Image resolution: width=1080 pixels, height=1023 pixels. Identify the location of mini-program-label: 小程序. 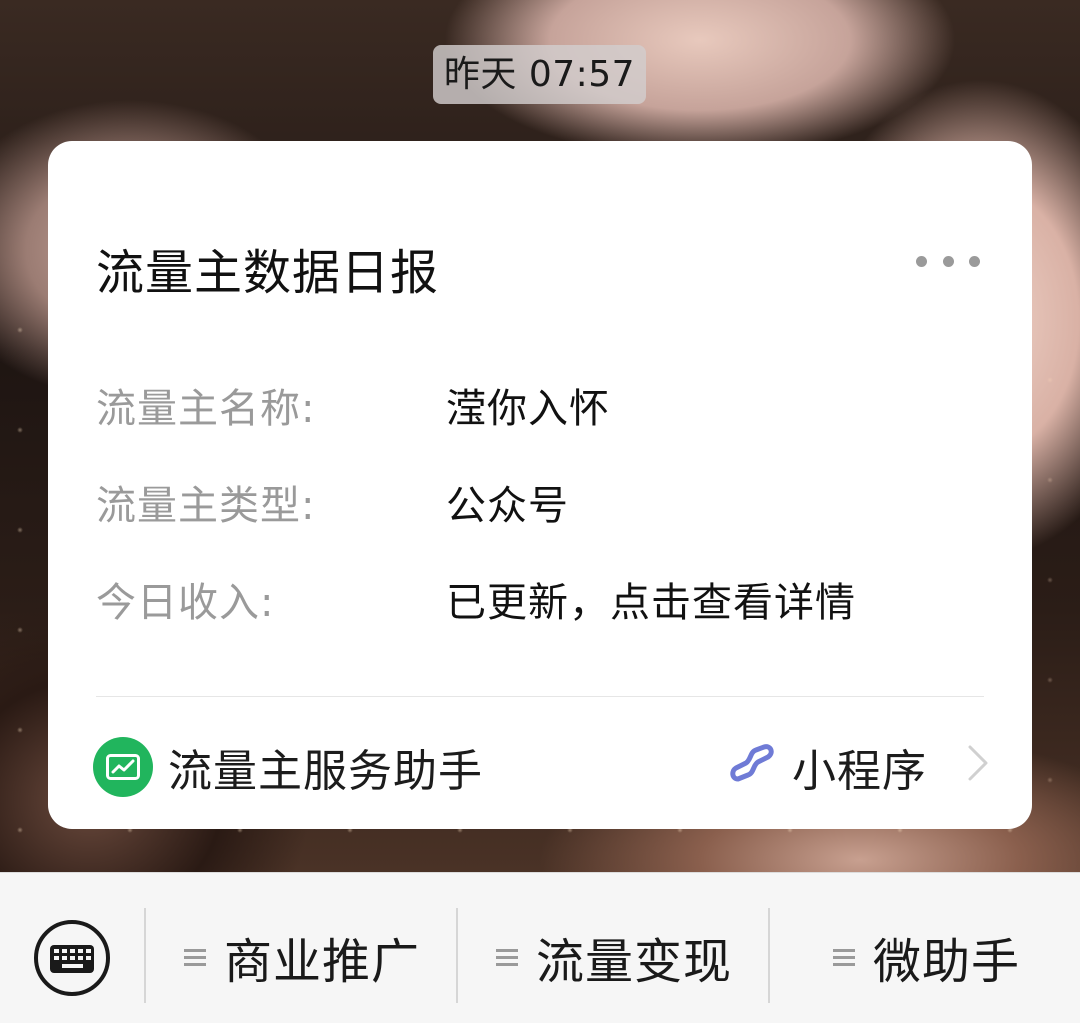
(859, 771).